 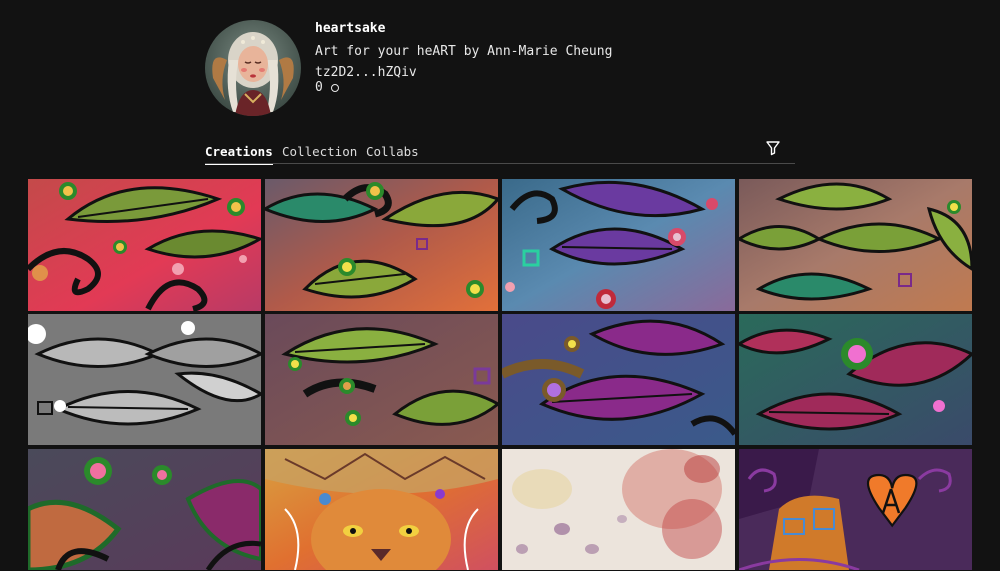 I want to click on grid-item-heart-monogram-art, so click(x=855, y=509).